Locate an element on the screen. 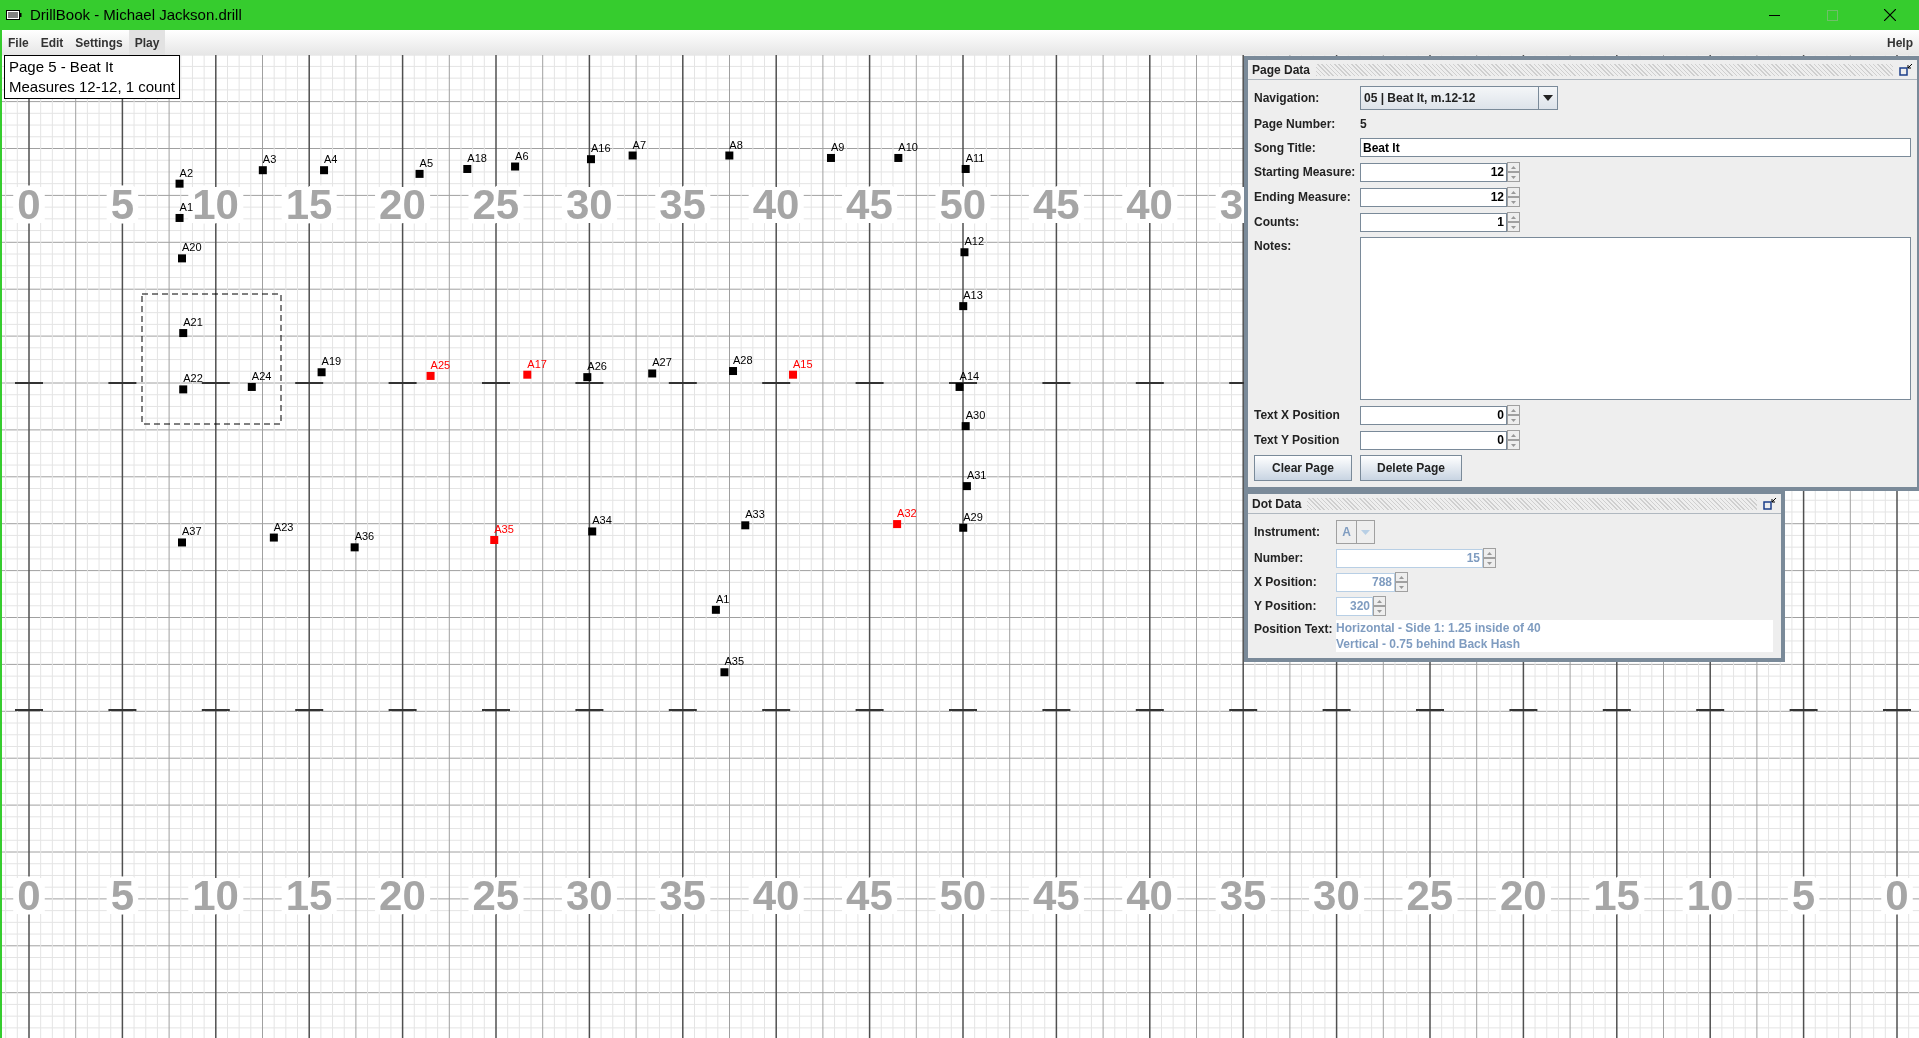 This screenshot has height=1038, width=1919. page-number-value: 5 is located at coordinates (1363, 124).